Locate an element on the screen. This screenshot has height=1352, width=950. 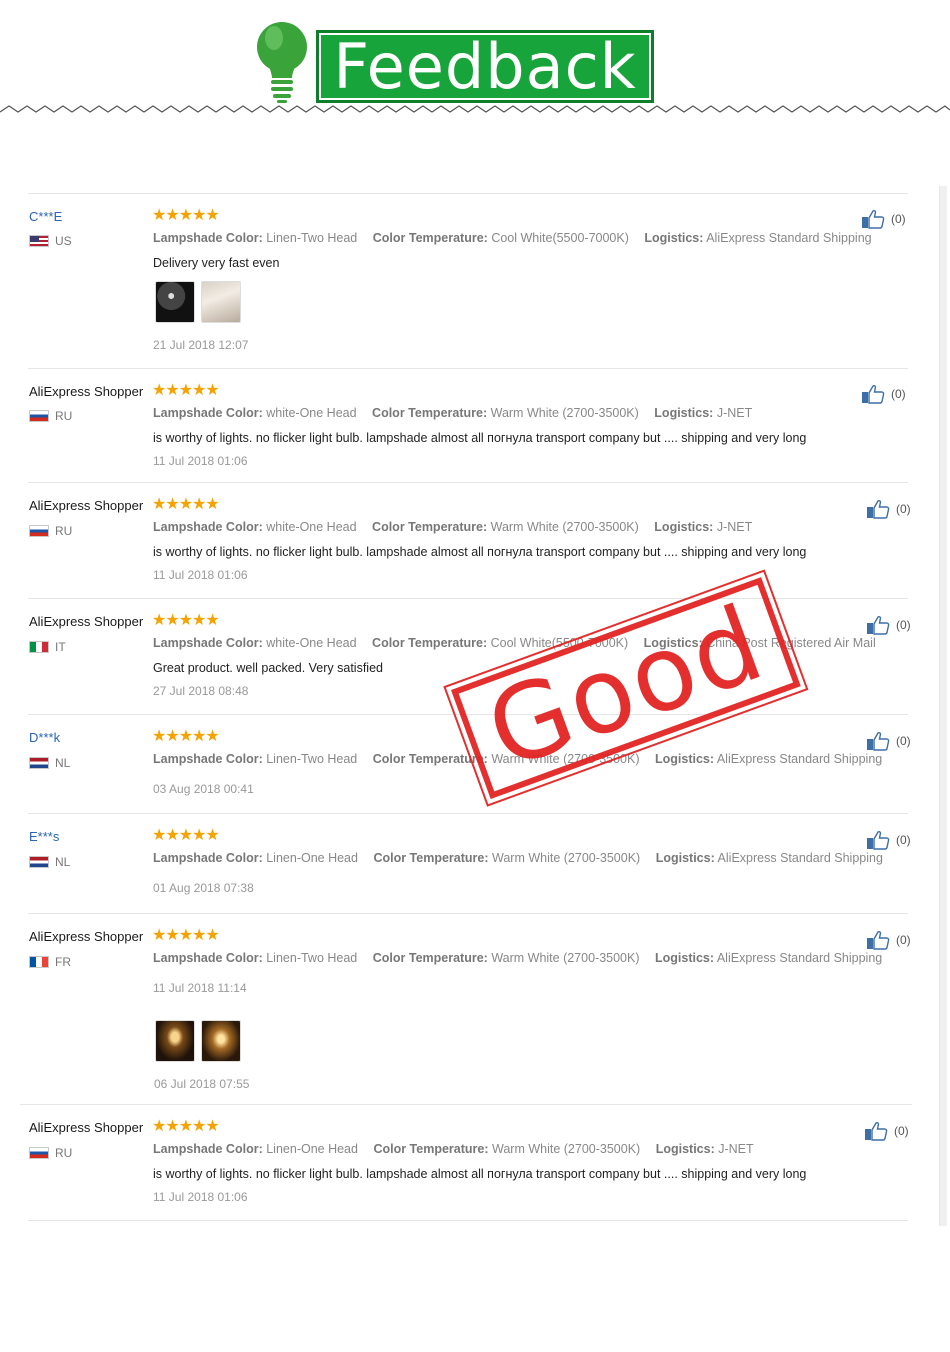
review-date: 03 Aug 2018 00:41 is located at coordinates (203, 789).